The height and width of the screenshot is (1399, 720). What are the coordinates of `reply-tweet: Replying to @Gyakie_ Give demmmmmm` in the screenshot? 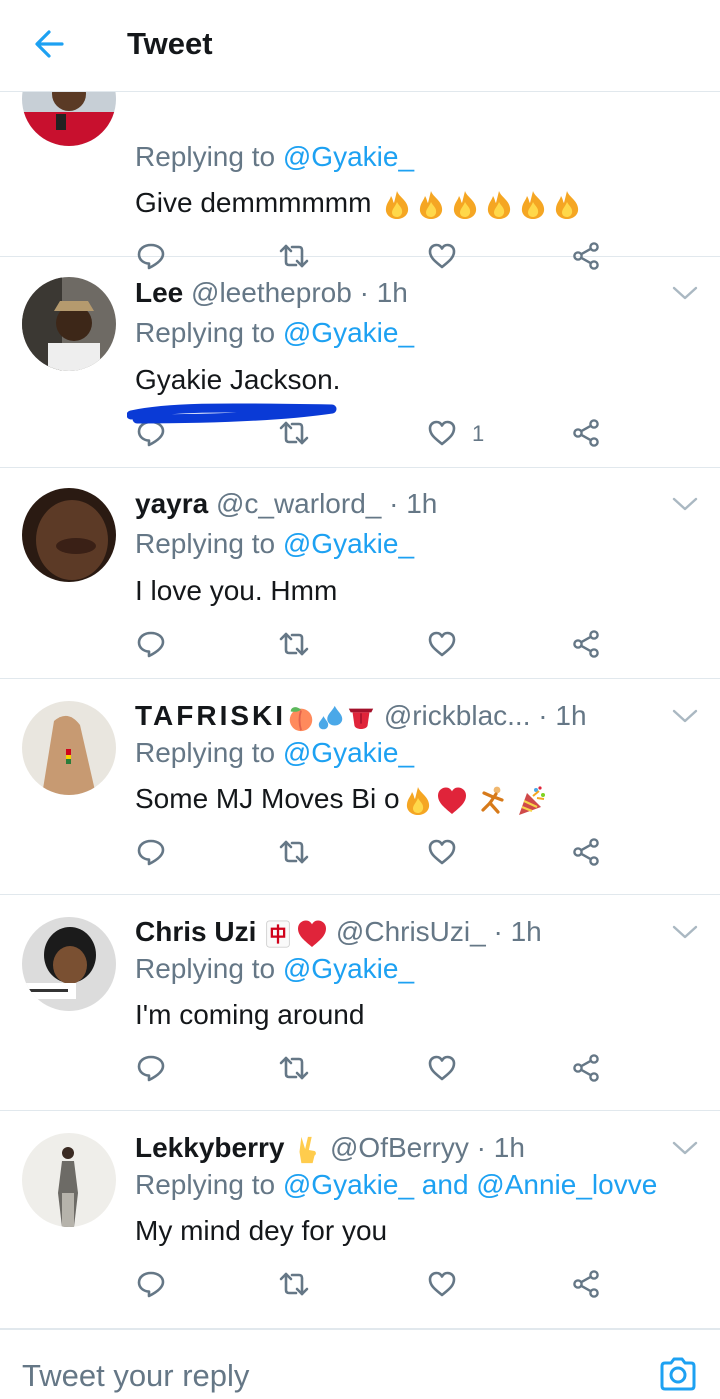 It's located at (360, 174).